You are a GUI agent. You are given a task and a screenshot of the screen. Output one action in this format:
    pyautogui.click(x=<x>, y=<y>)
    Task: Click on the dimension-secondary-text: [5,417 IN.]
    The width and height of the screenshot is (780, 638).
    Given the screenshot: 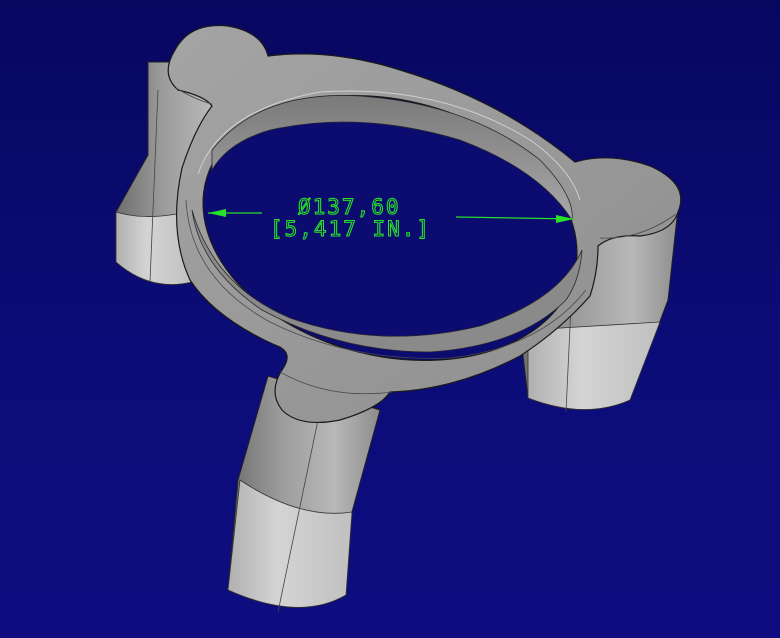 What is the action you would take?
    pyautogui.click(x=350, y=229)
    